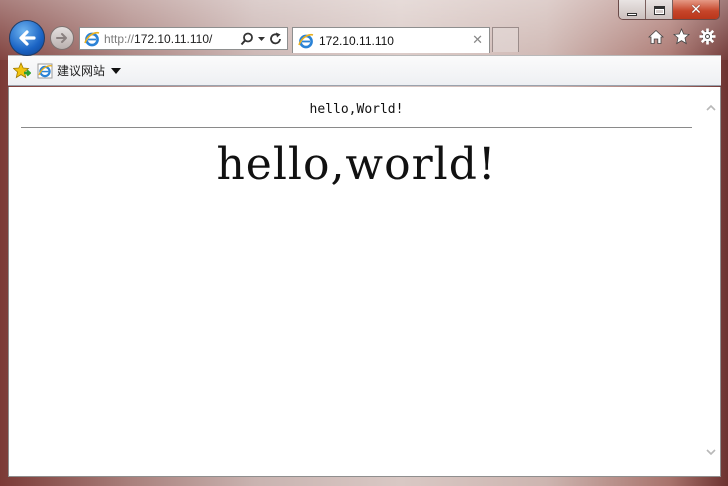 This screenshot has width=728, height=486. Describe the element at coordinates (711, 452) in the screenshot. I see `scroll-down-icon` at that location.